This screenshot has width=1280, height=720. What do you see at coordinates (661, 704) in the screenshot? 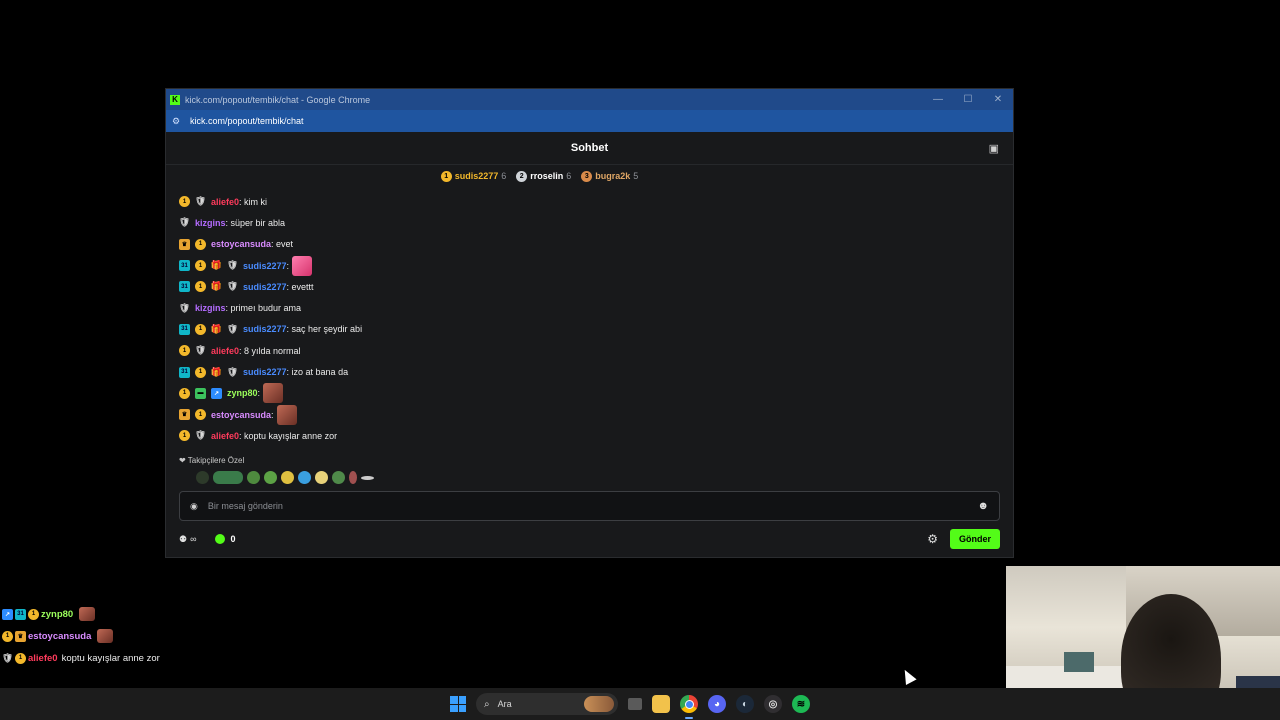
I see `file-explorer-icon` at bounding box center [661, 704].